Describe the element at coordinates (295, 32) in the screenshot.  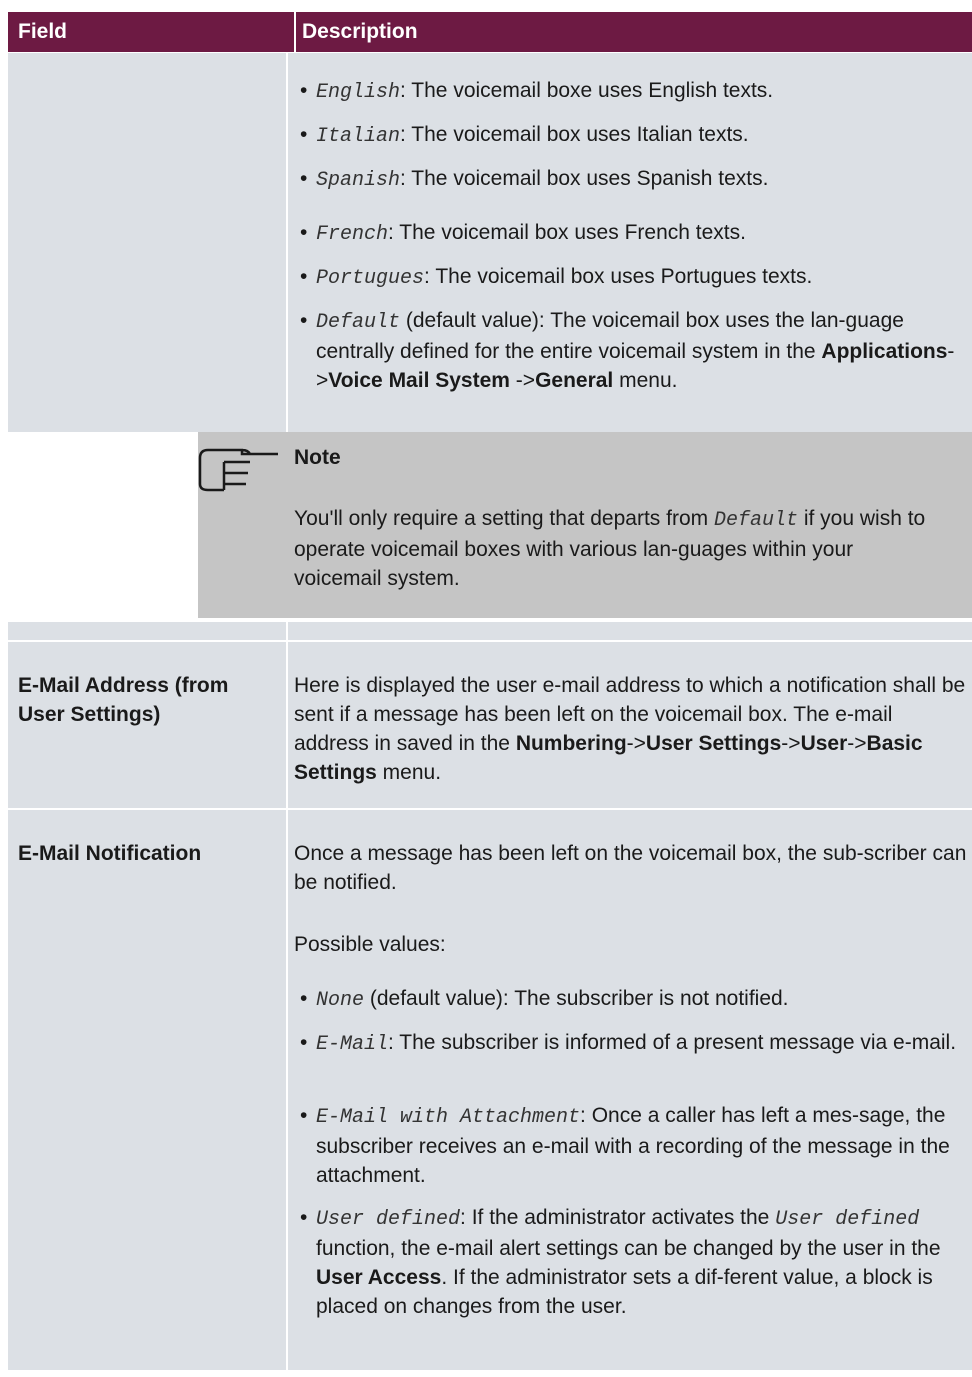
I see `header-divider` at that location.